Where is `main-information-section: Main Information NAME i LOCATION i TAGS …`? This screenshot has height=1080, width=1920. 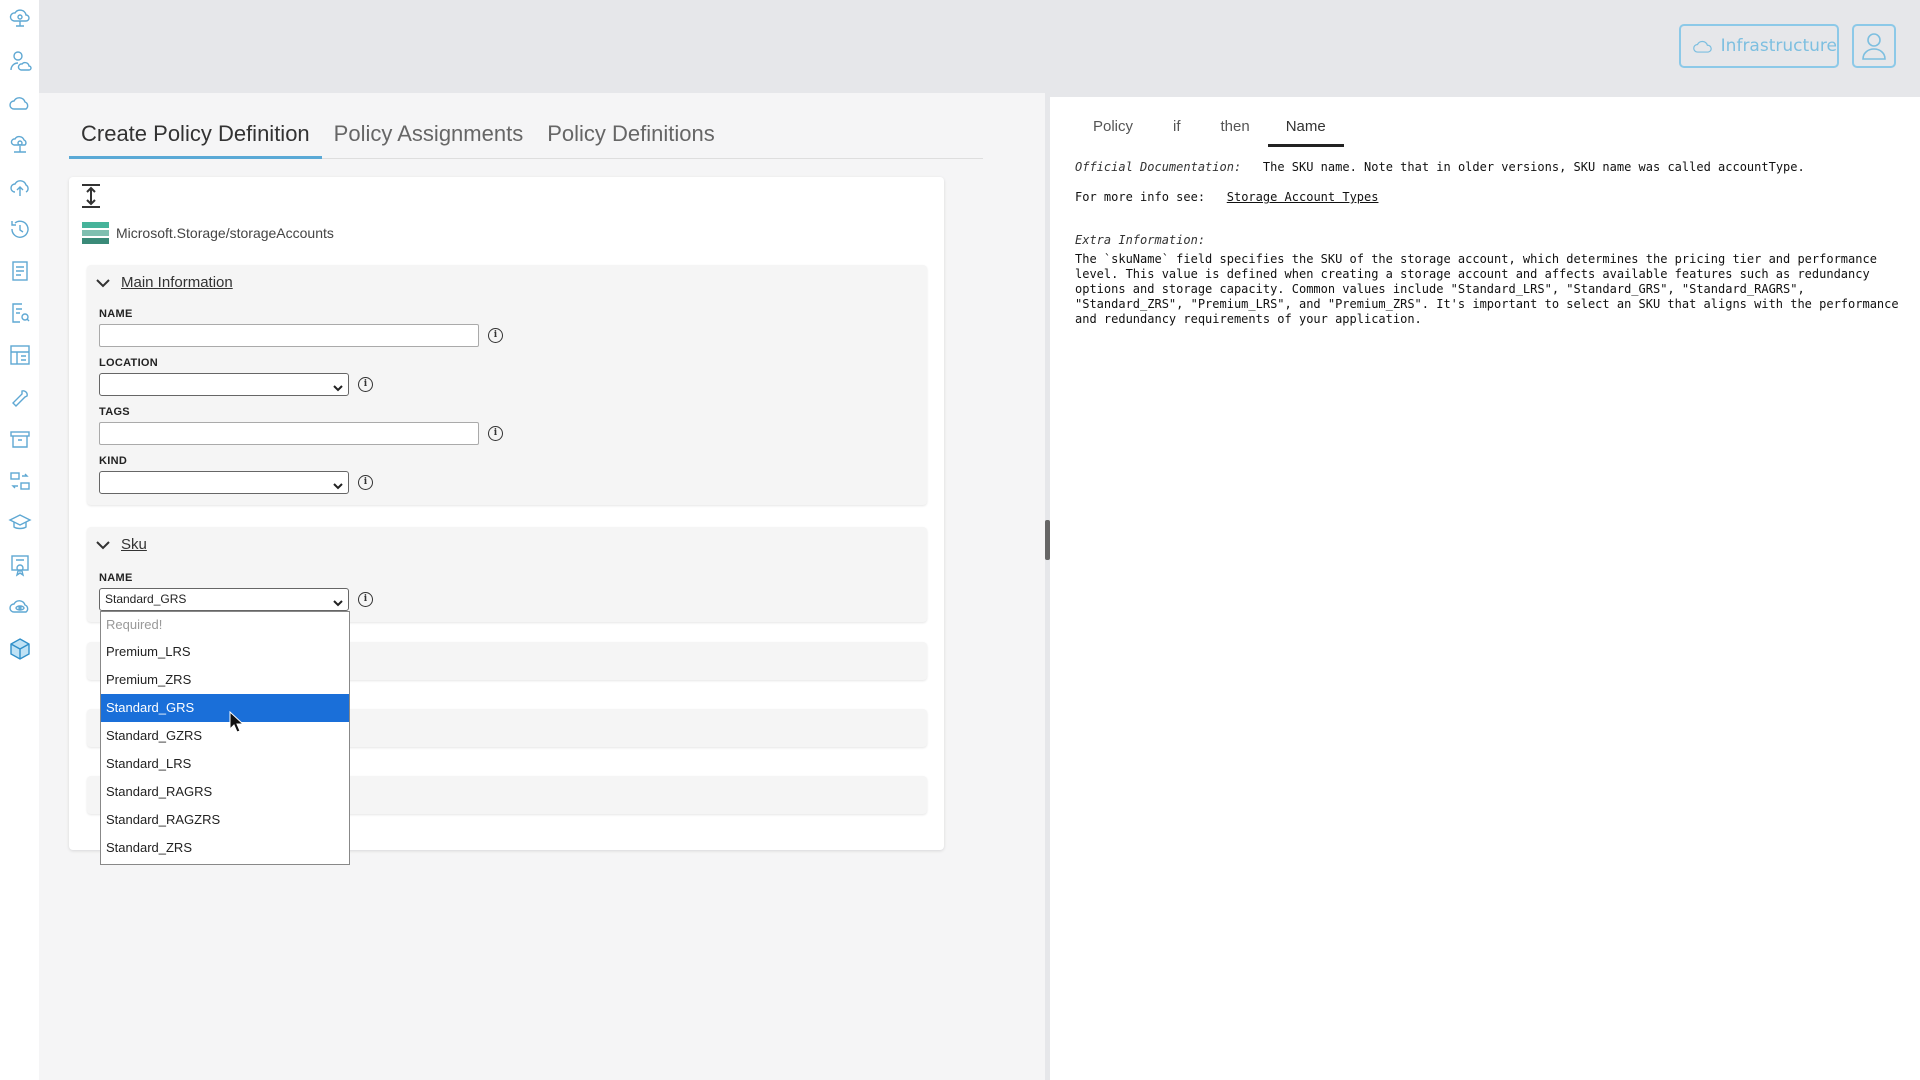
main-information-section: Main Information NAME i LOCATION i TAGS … is located at coordinates (507, 385).